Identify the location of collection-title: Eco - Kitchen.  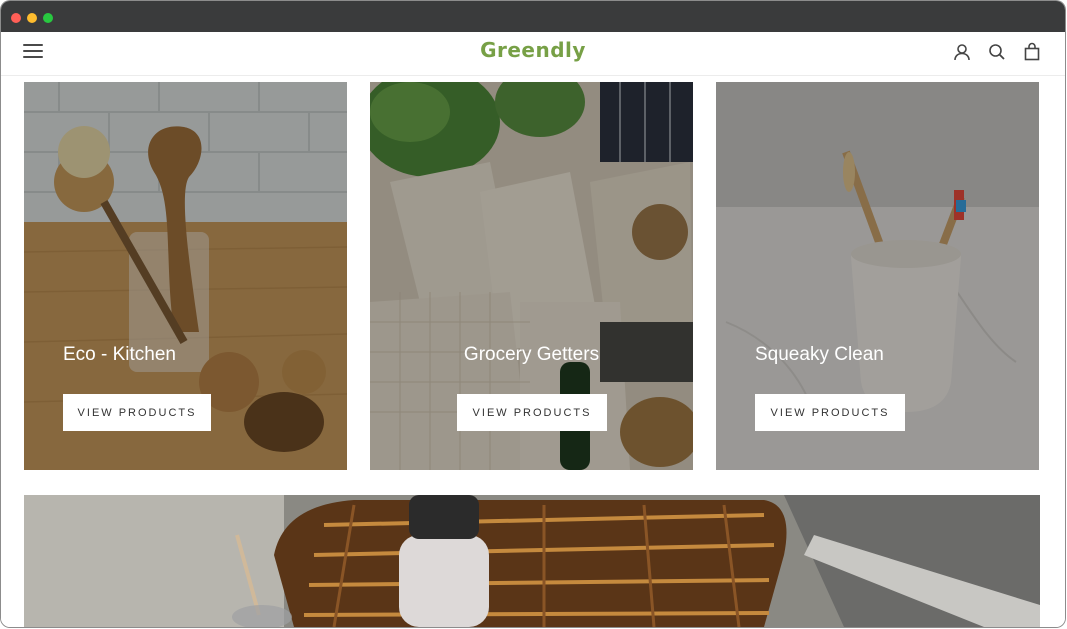
(119, 354).